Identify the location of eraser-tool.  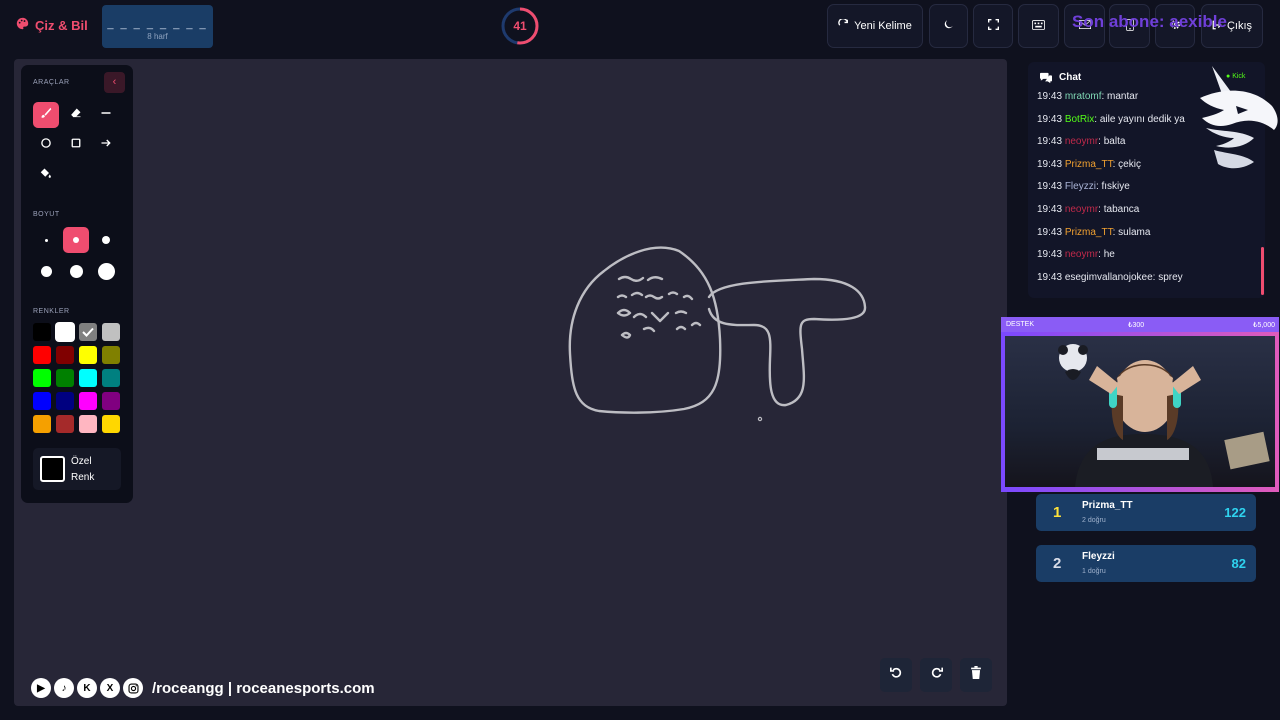
(76, 115).